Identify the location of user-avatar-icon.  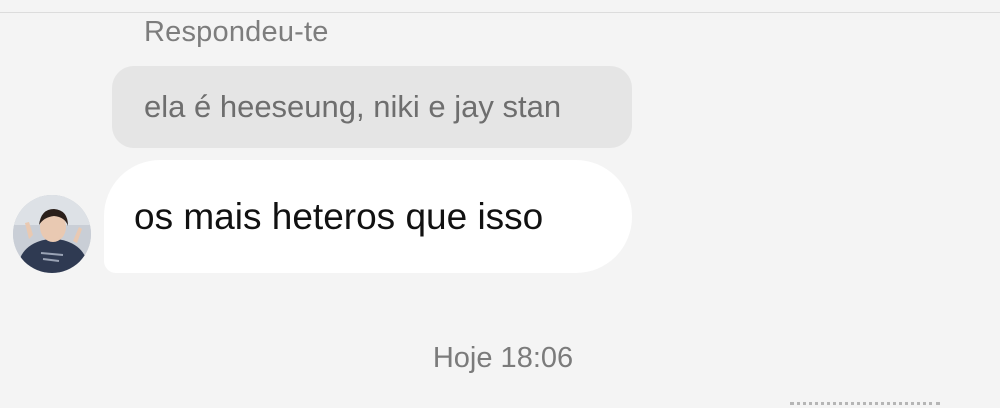
(52, 234).